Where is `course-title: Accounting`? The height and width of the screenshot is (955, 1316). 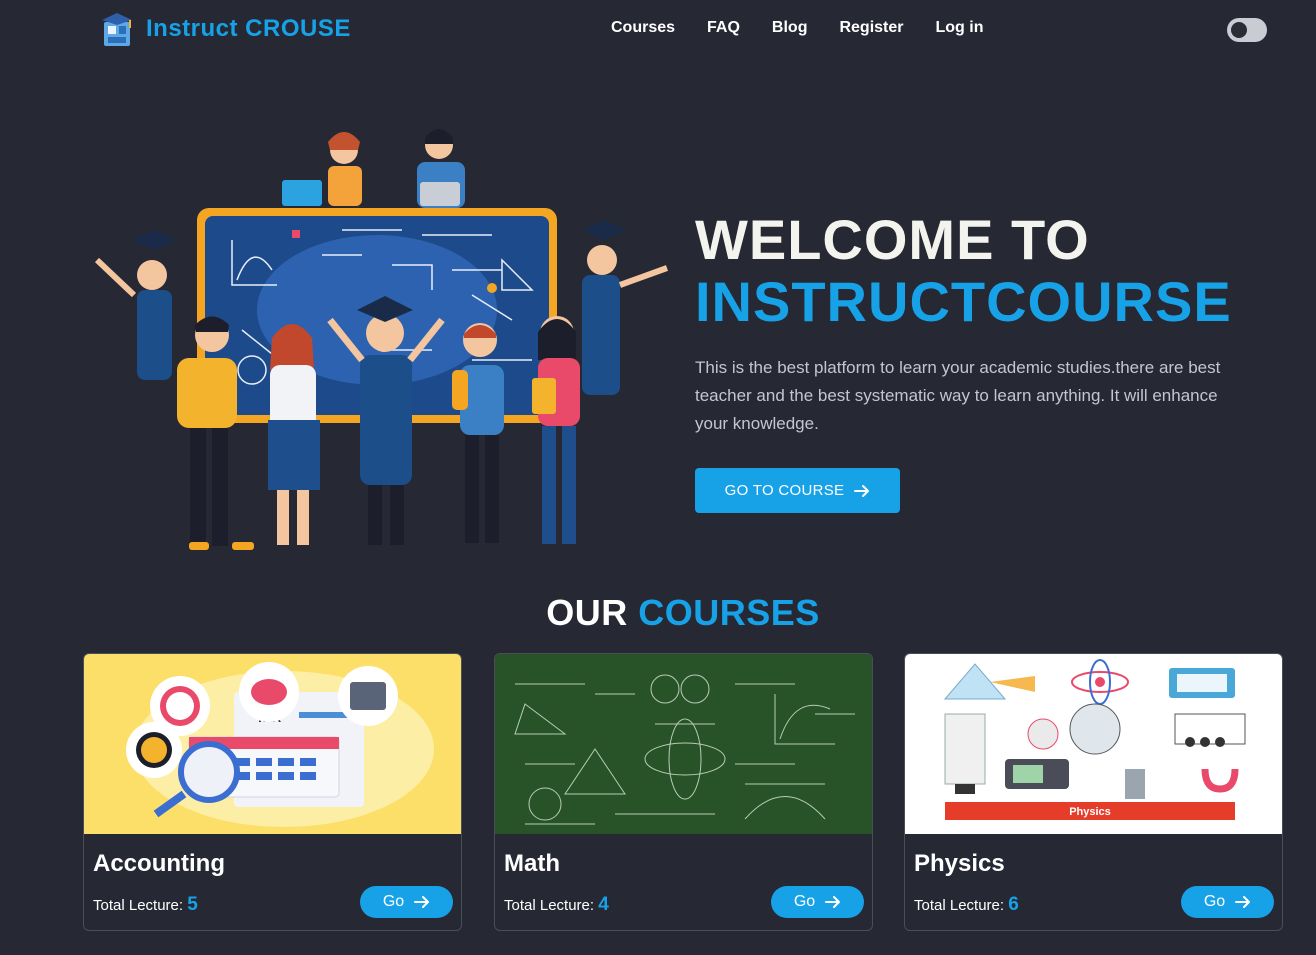
course-title: Accounting is located at coordinates (159, 863).